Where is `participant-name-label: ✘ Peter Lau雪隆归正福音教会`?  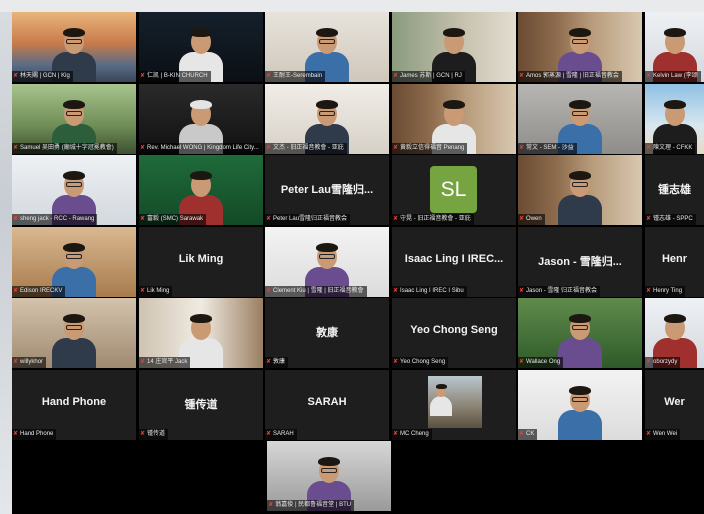 participant-name-label: ✘ Peter Lau雪隆归正福音教会 is located at coordinates (308, 219).